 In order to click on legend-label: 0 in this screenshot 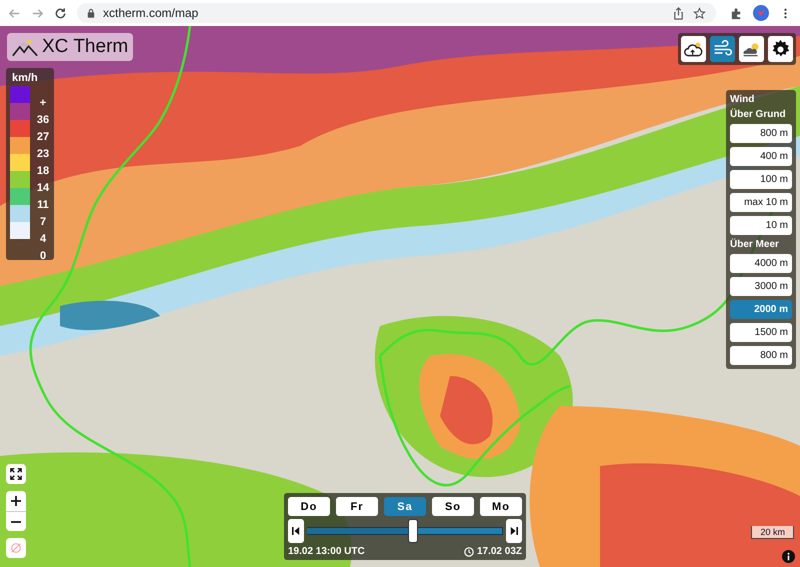, I will do `click(43, 256)`.